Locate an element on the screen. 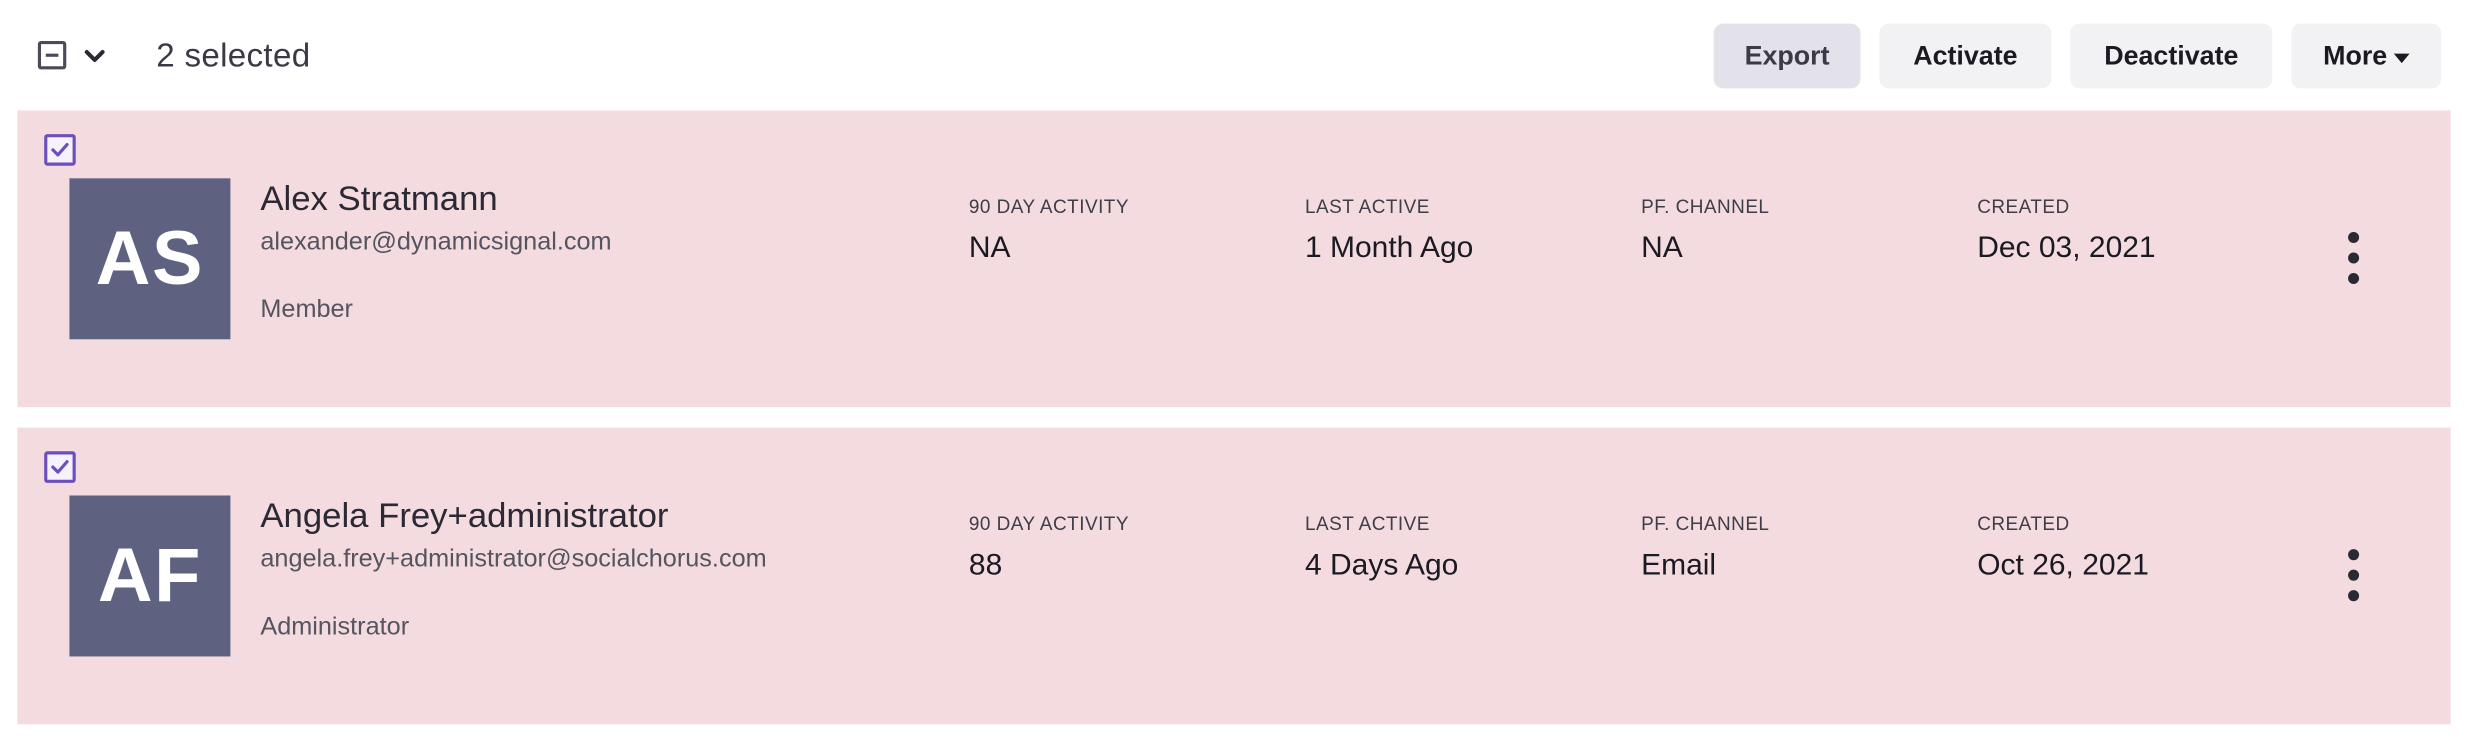 This screenshot has height=739, width=2468. indeterminate-checkbox-icon is located at coordinates (52, 55).